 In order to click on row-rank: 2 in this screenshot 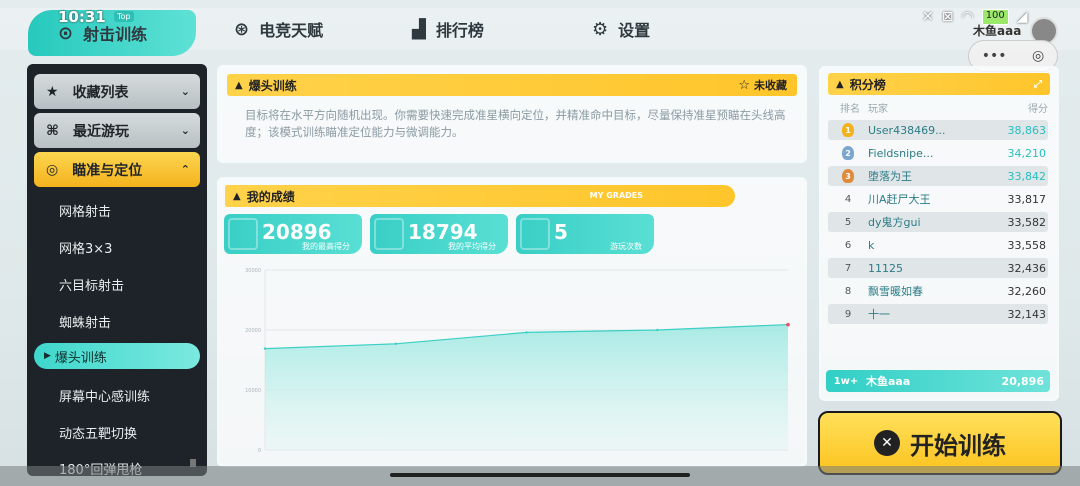, I will do `click(848, 153)`.